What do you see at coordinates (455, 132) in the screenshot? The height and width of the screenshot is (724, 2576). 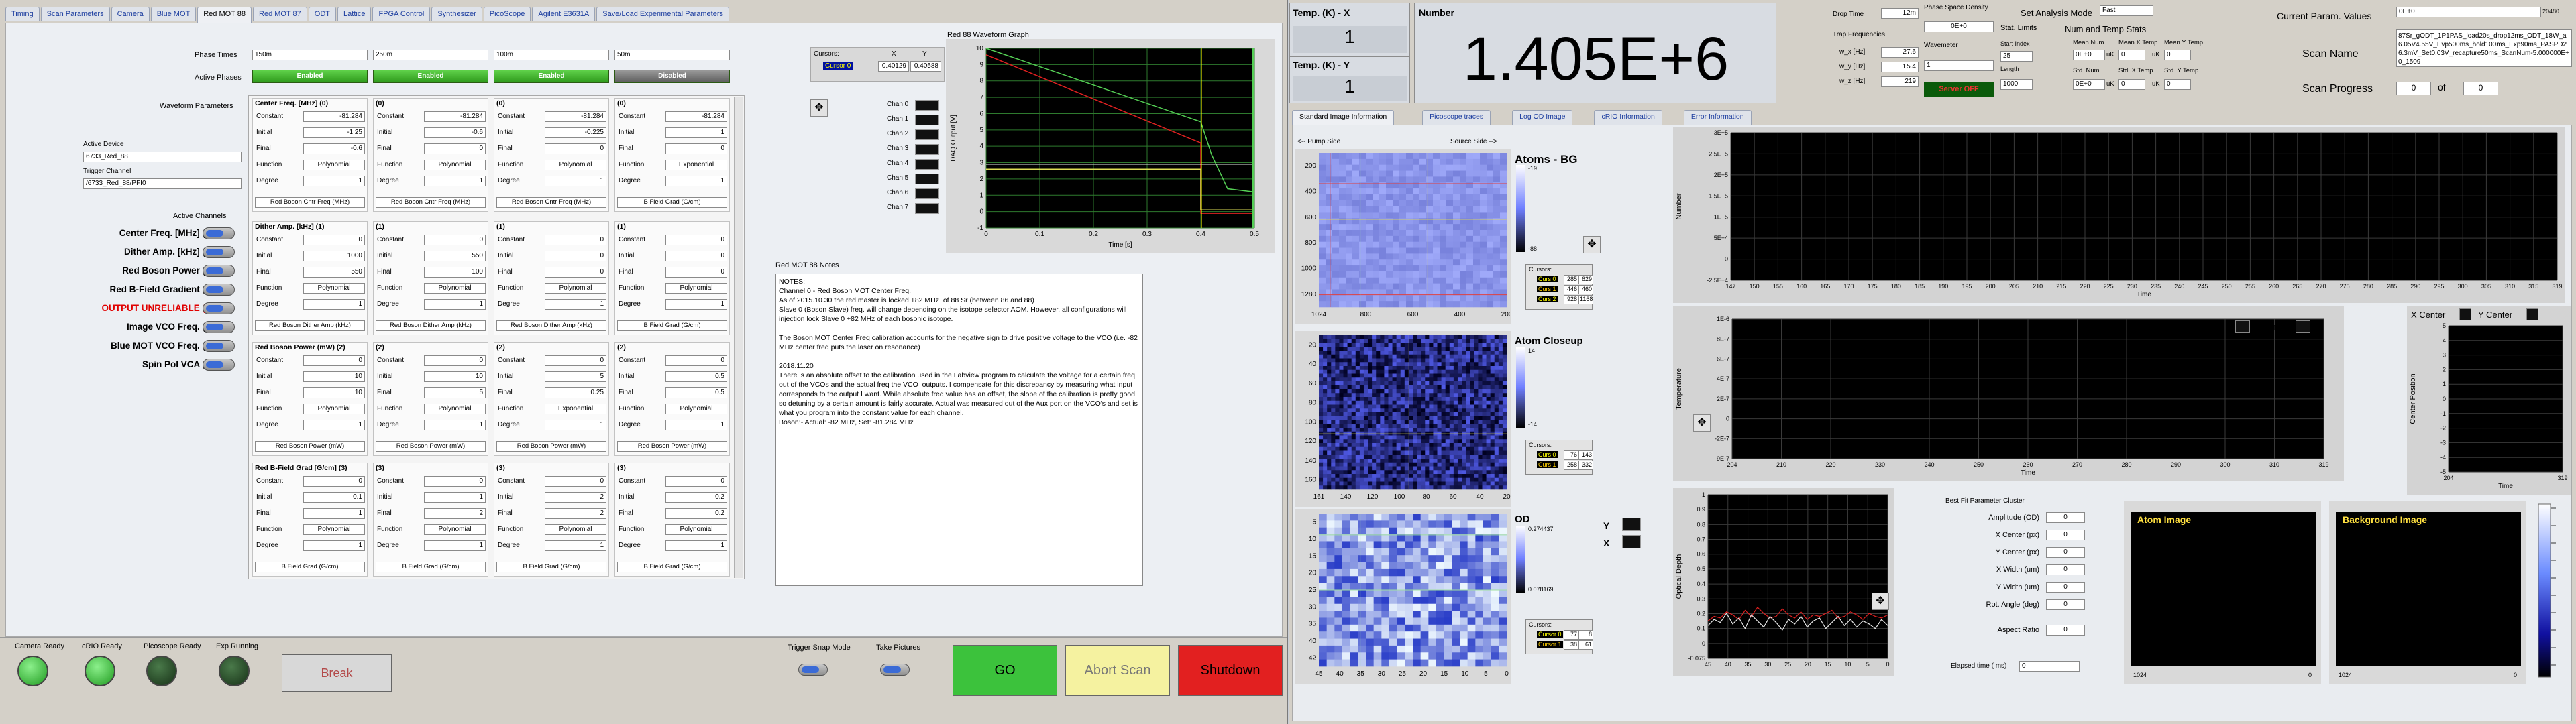 I see `waveform-value-field: -0.6` at bounding box center [455, 132].